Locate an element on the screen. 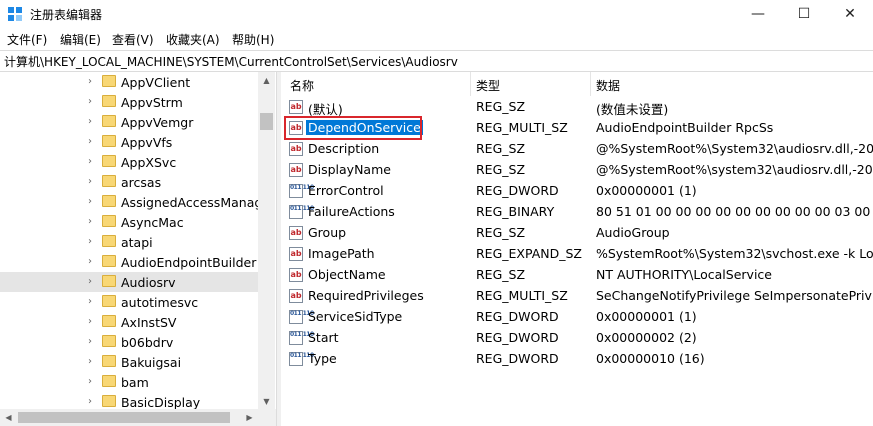  maximize-button: ☐ is located at coordinates (804, 14).